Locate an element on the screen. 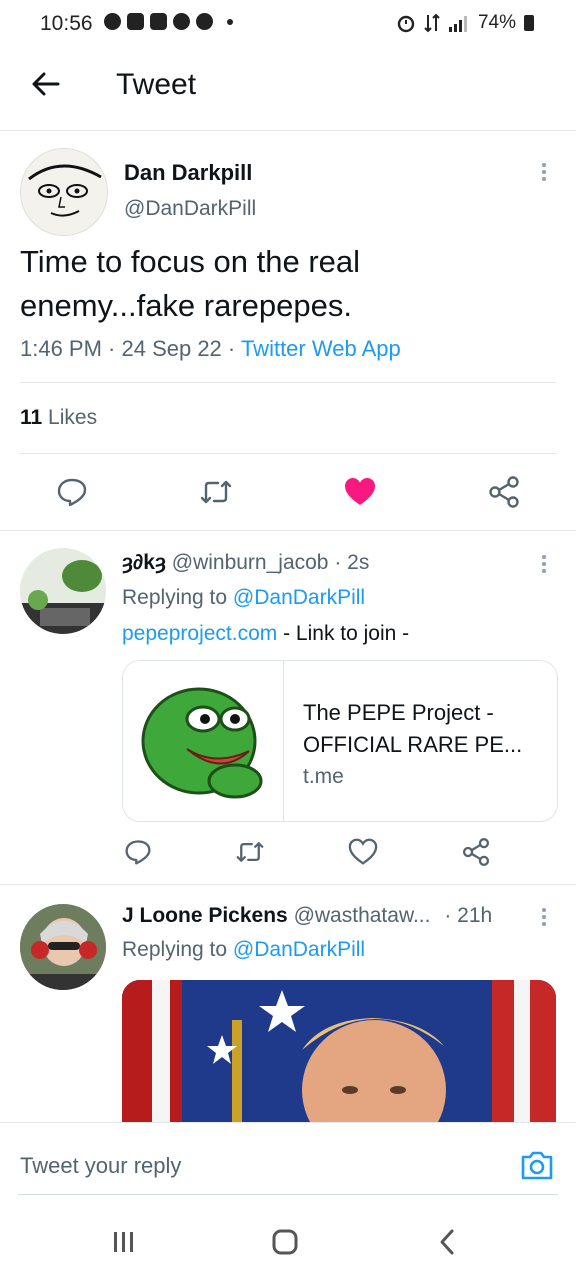  reply-text: pepeproject.com - Link to join - is located at coordinates (265, 634).